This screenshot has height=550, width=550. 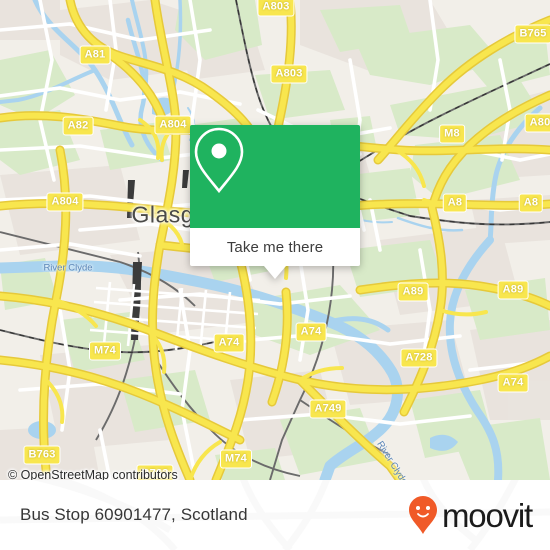 What do you see at coordinates (275, 176) in the screenshot?
I see `popup-header` at bounding box center [275, 176].